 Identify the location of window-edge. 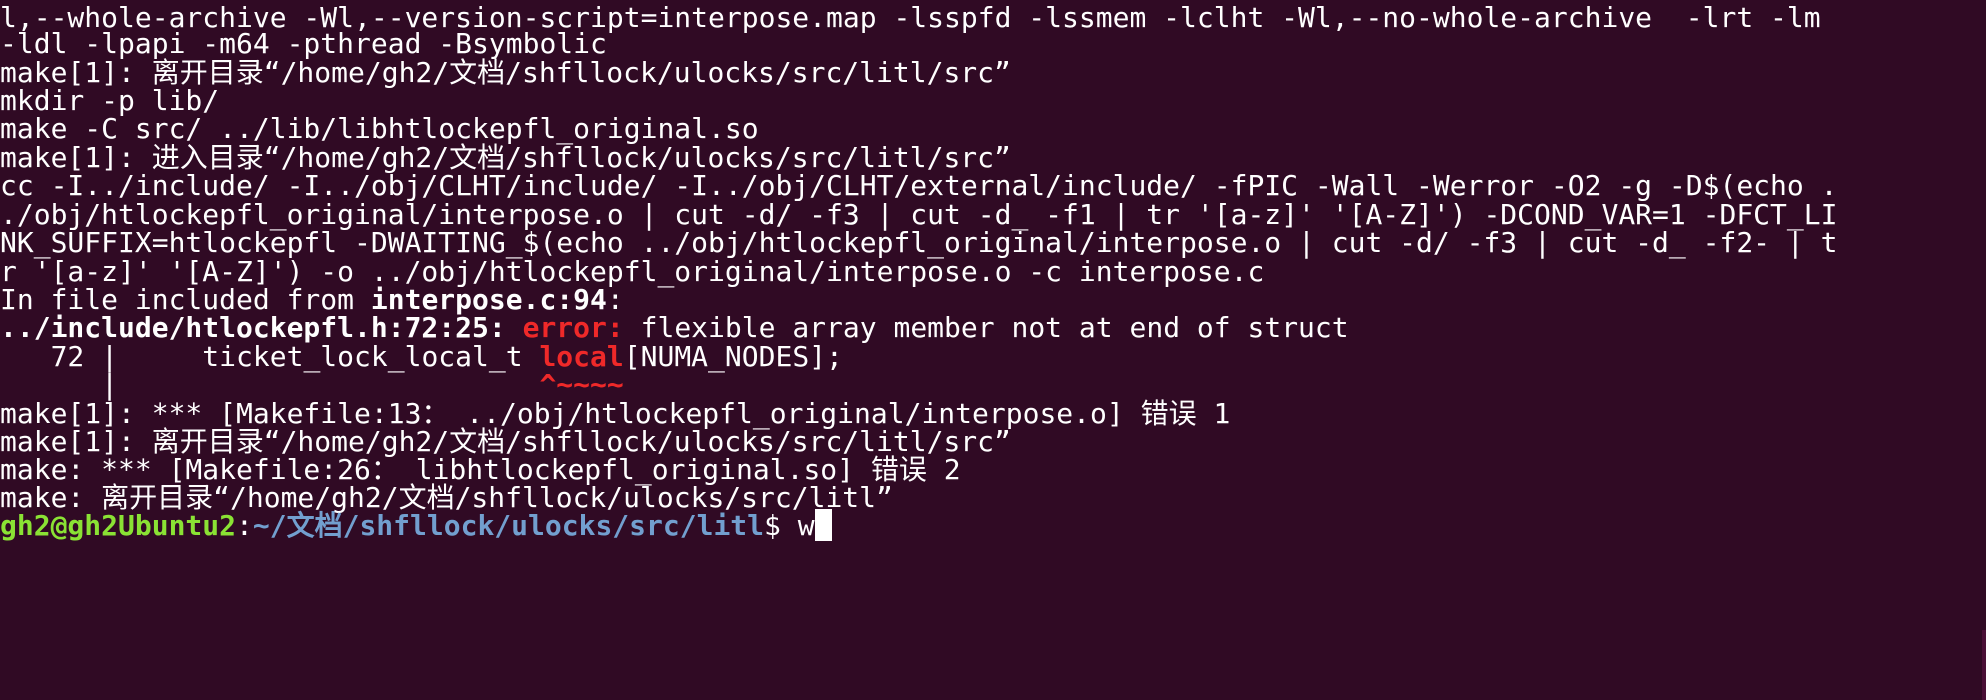
(1984, 665).